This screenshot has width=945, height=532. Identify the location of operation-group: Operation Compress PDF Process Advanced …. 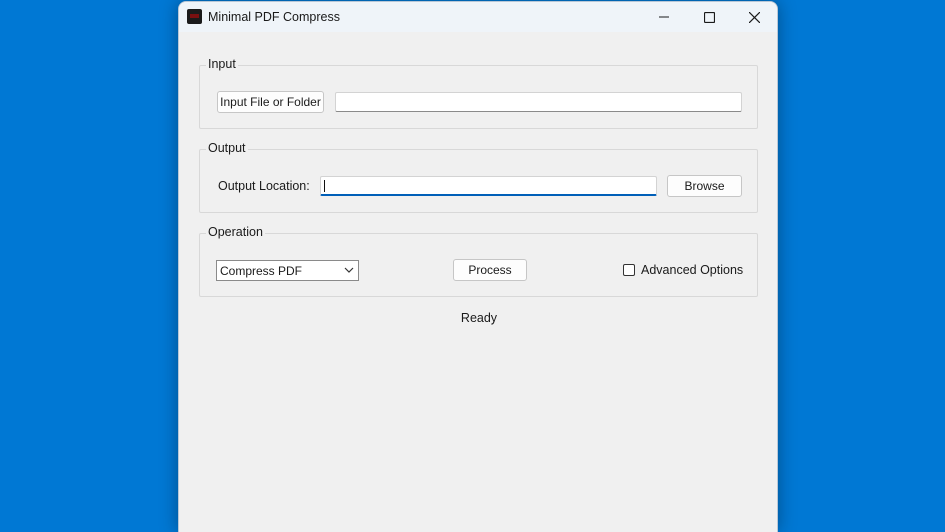
(478, 261).